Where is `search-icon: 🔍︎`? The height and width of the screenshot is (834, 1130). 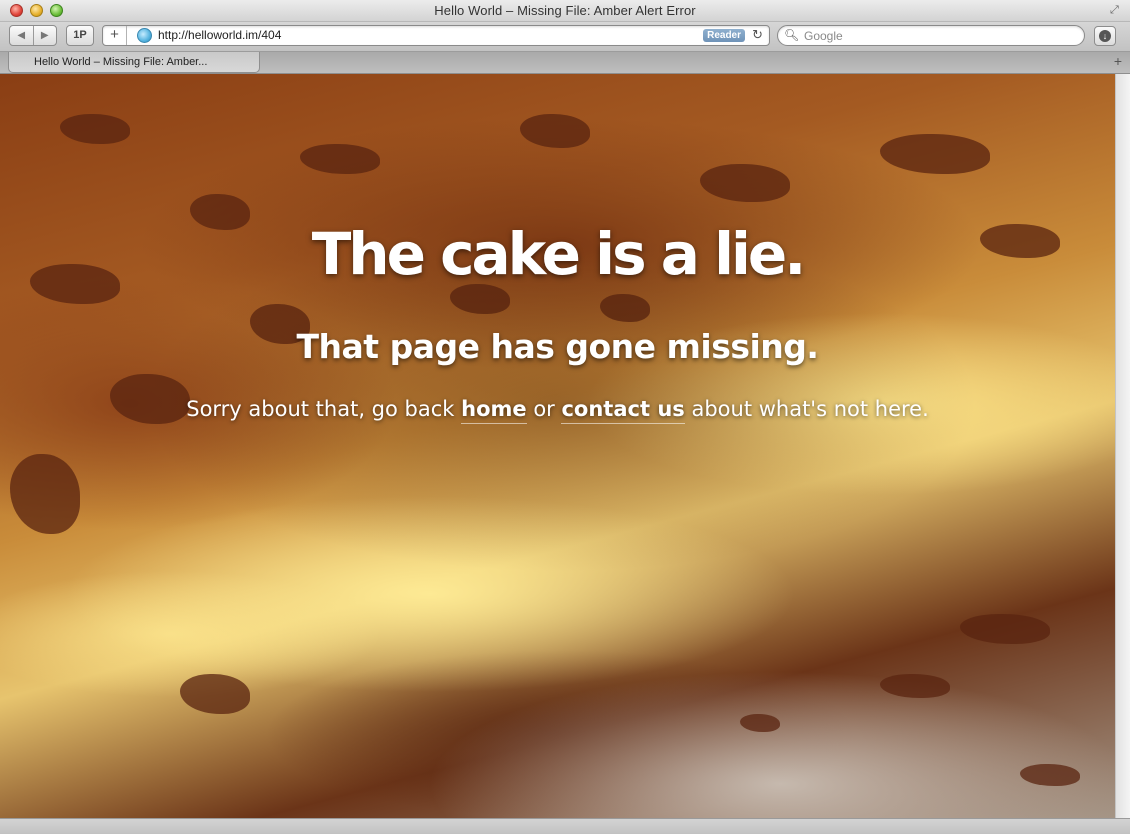 search-icon: 🔍︎ is located at coordinates (791, 35).